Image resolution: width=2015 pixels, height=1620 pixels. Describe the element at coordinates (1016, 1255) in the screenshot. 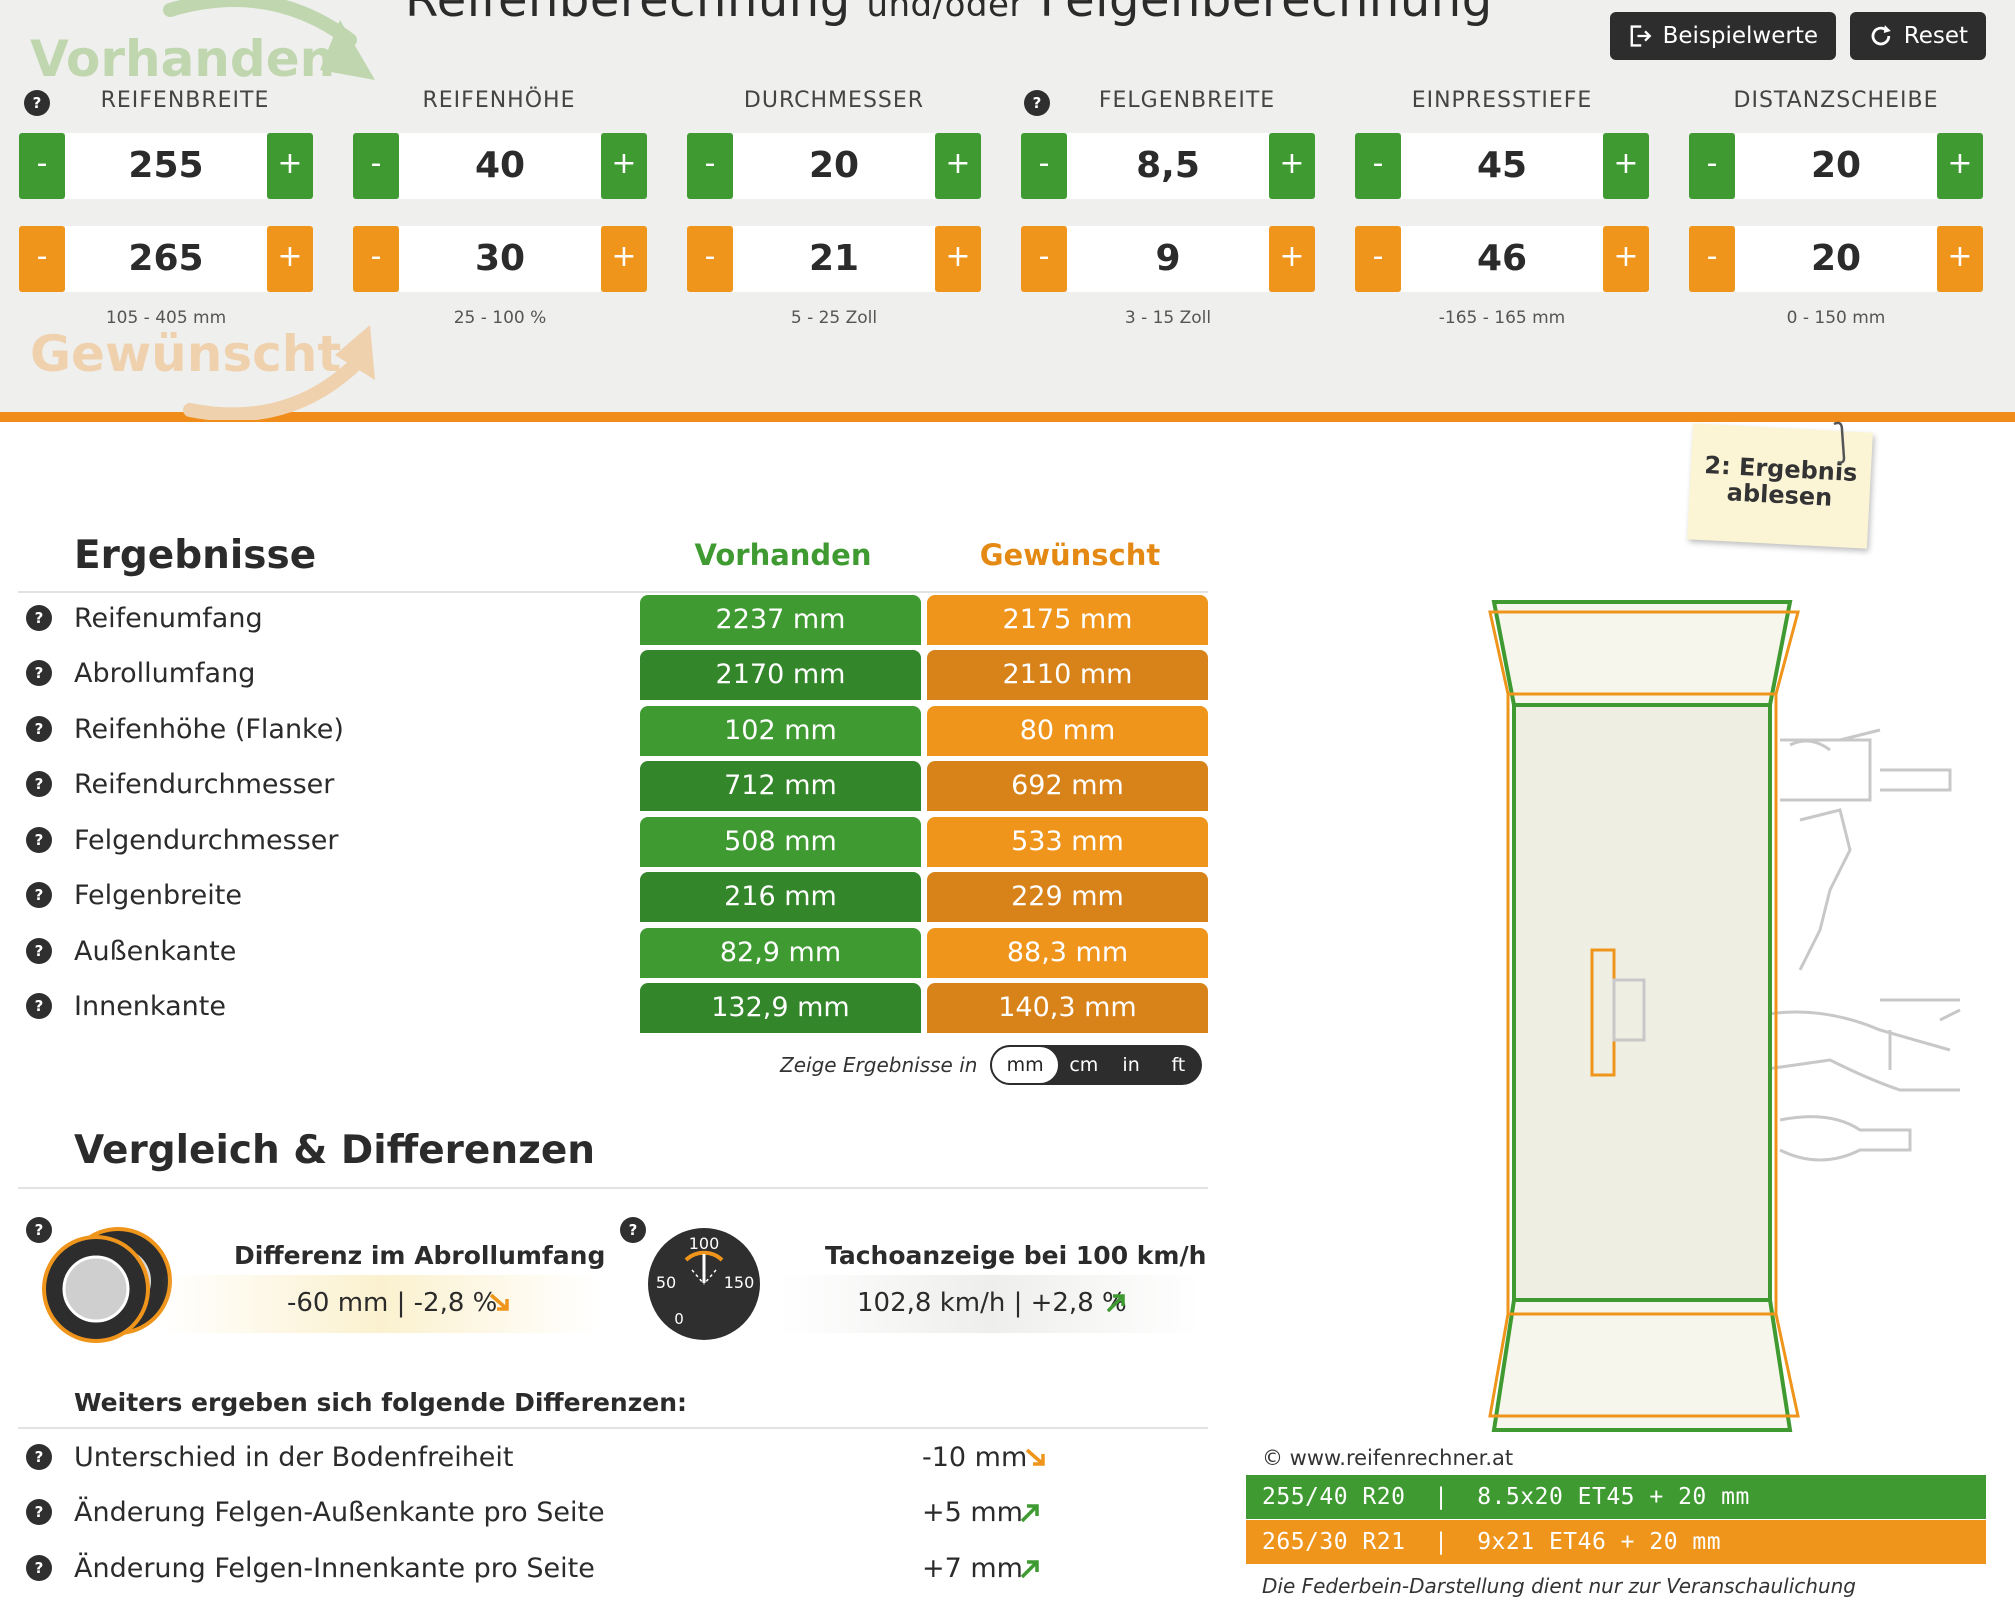

I see `speedo-title: Tachoanzeige bei 100 km/h` at that location.